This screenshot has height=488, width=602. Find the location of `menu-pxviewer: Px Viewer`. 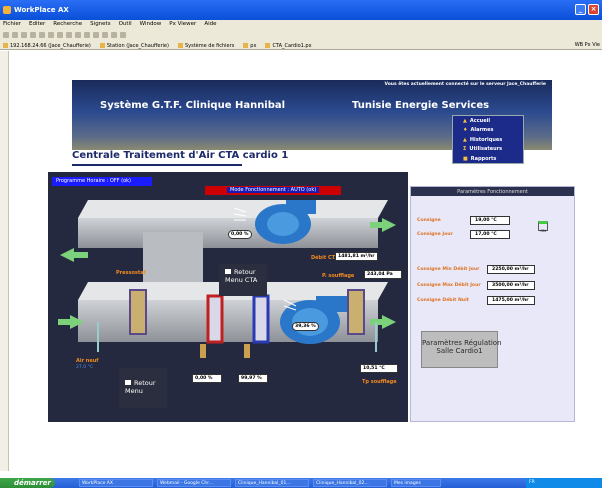

menu-pxviewer: Px Viewer is located at coordinates (182, 25).